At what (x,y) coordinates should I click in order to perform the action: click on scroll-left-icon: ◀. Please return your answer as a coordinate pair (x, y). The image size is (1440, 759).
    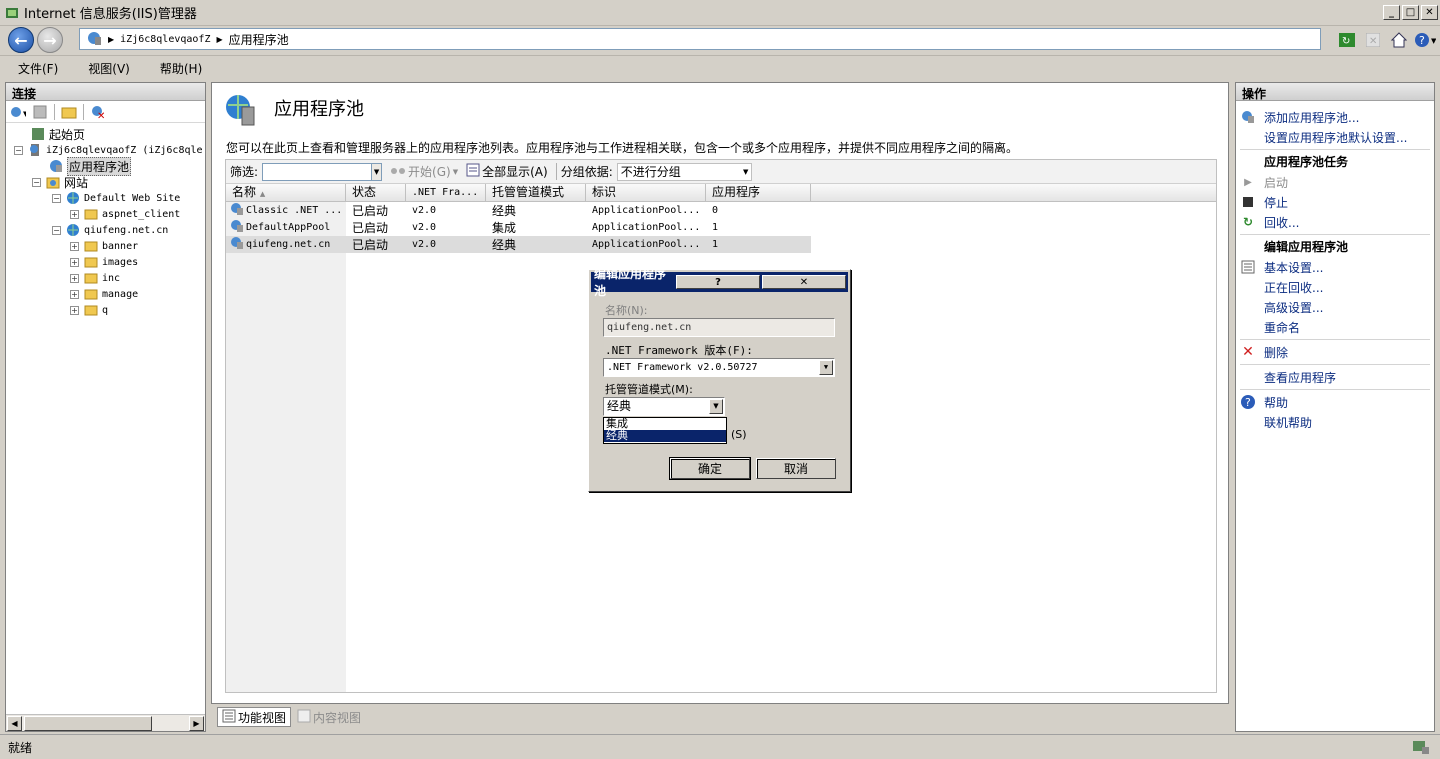
    Looking at the image, I should click on (14, 723).